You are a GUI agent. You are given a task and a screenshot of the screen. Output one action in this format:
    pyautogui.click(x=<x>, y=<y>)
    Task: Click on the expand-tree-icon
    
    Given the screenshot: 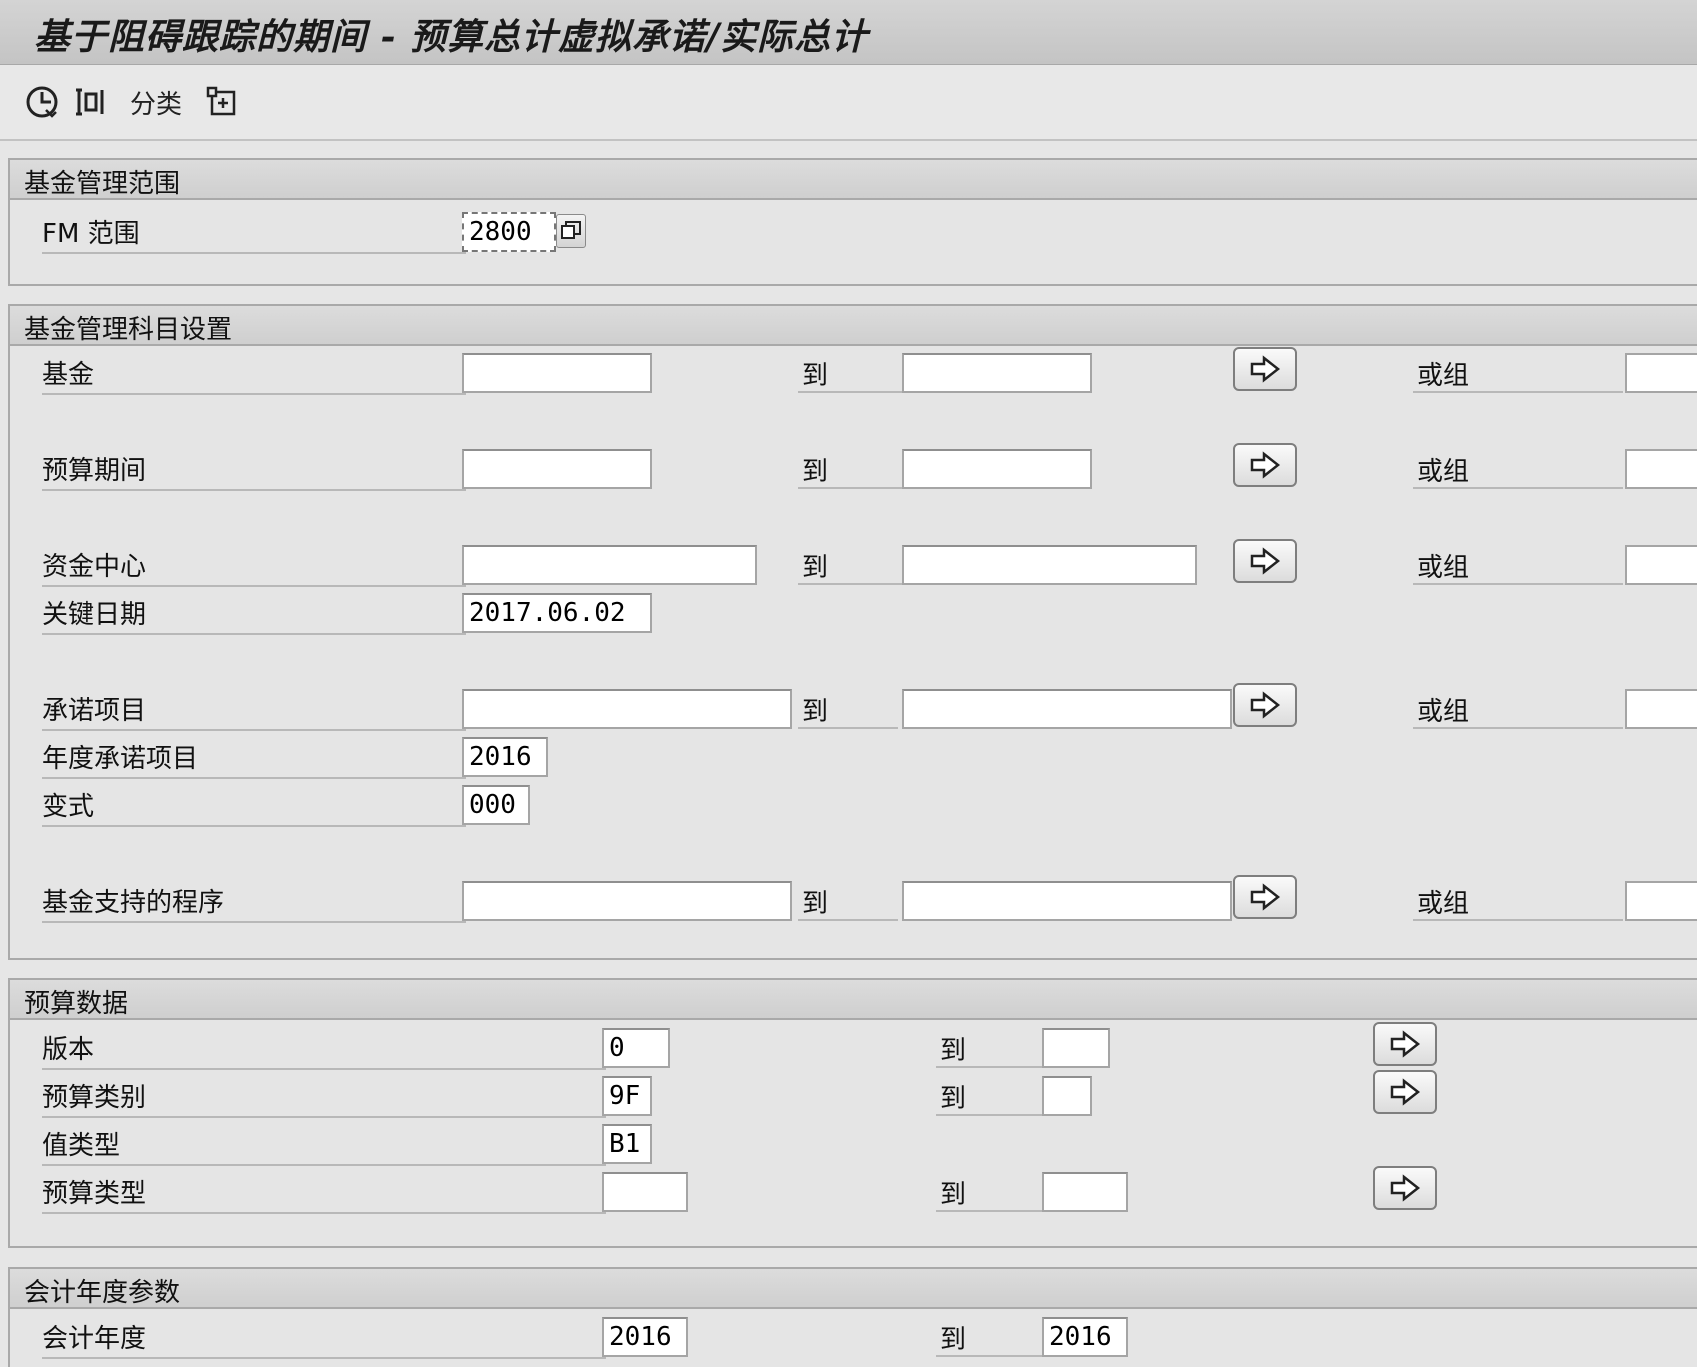 What is the action you would take?
    pyautogui.click(x=222, y=102)
    